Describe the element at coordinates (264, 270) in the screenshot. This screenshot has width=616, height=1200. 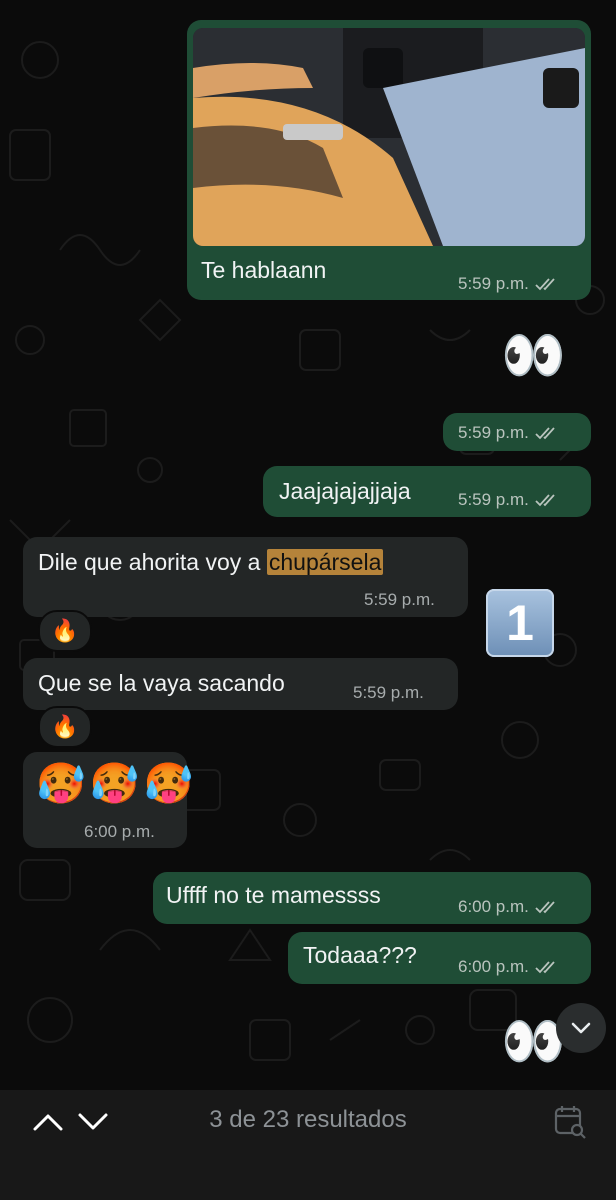
I see `message-text: Te hablaann` at that location.